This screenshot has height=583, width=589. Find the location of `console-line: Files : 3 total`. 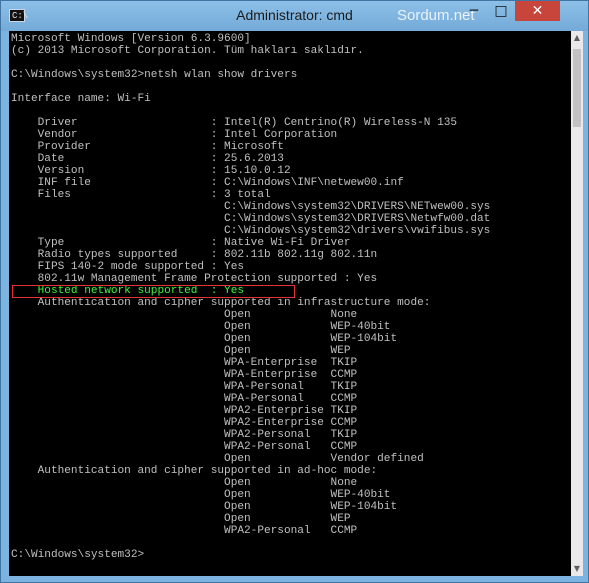

console-line: Files : 3 total is located at coordinates (141, 195).